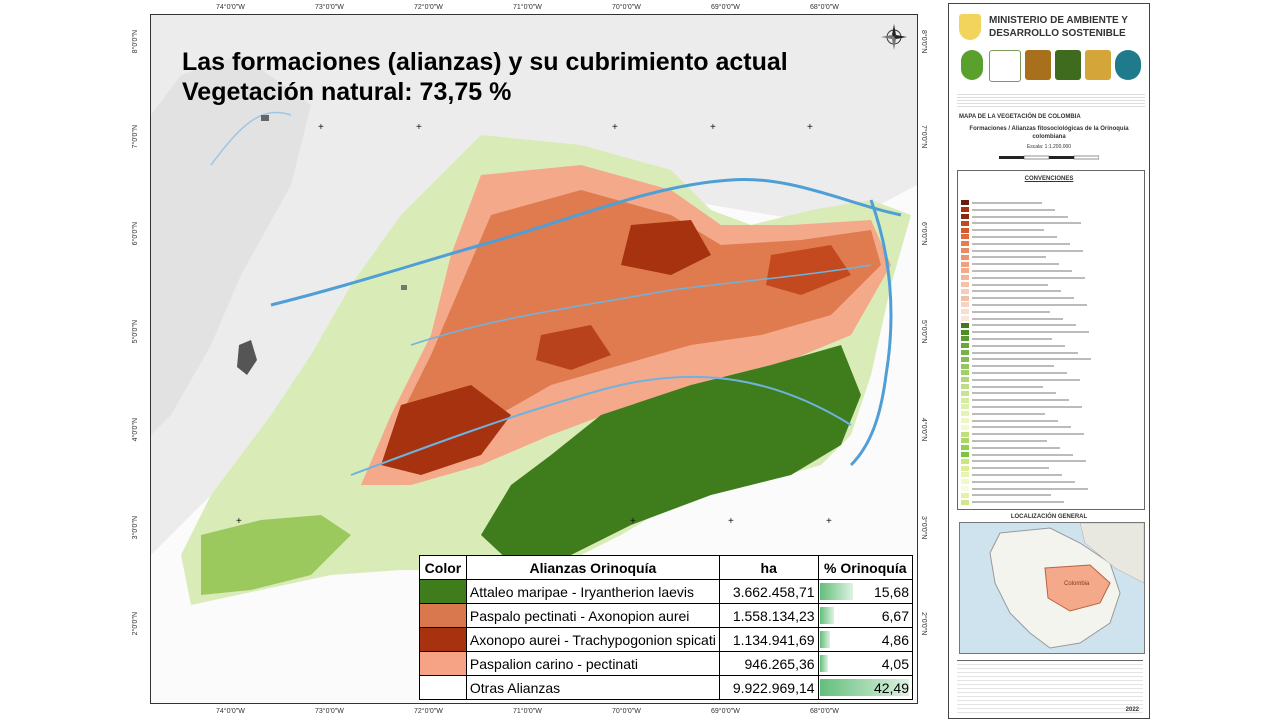 This screenshot has height=720, width=1280. I want to click on coord-top: 72°0'0"W, so click(428, 7).